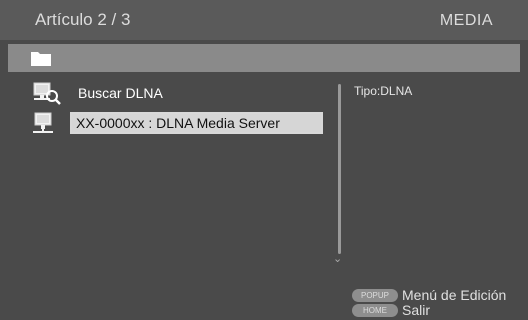  What do you see at coordinates (46, 126) in the screenshot?
I see `network-server-icon` at bounding box center [46, 126].